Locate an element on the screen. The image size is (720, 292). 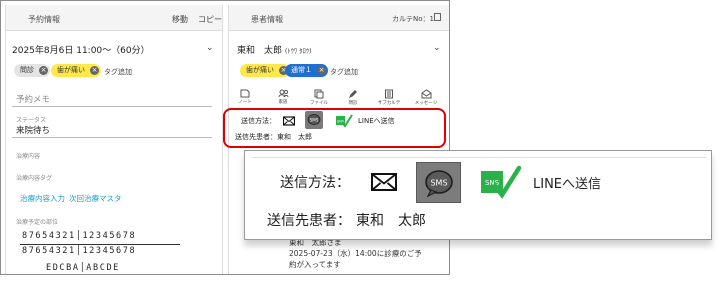
message-label: メッセージ is located at coordinates (426, 103).